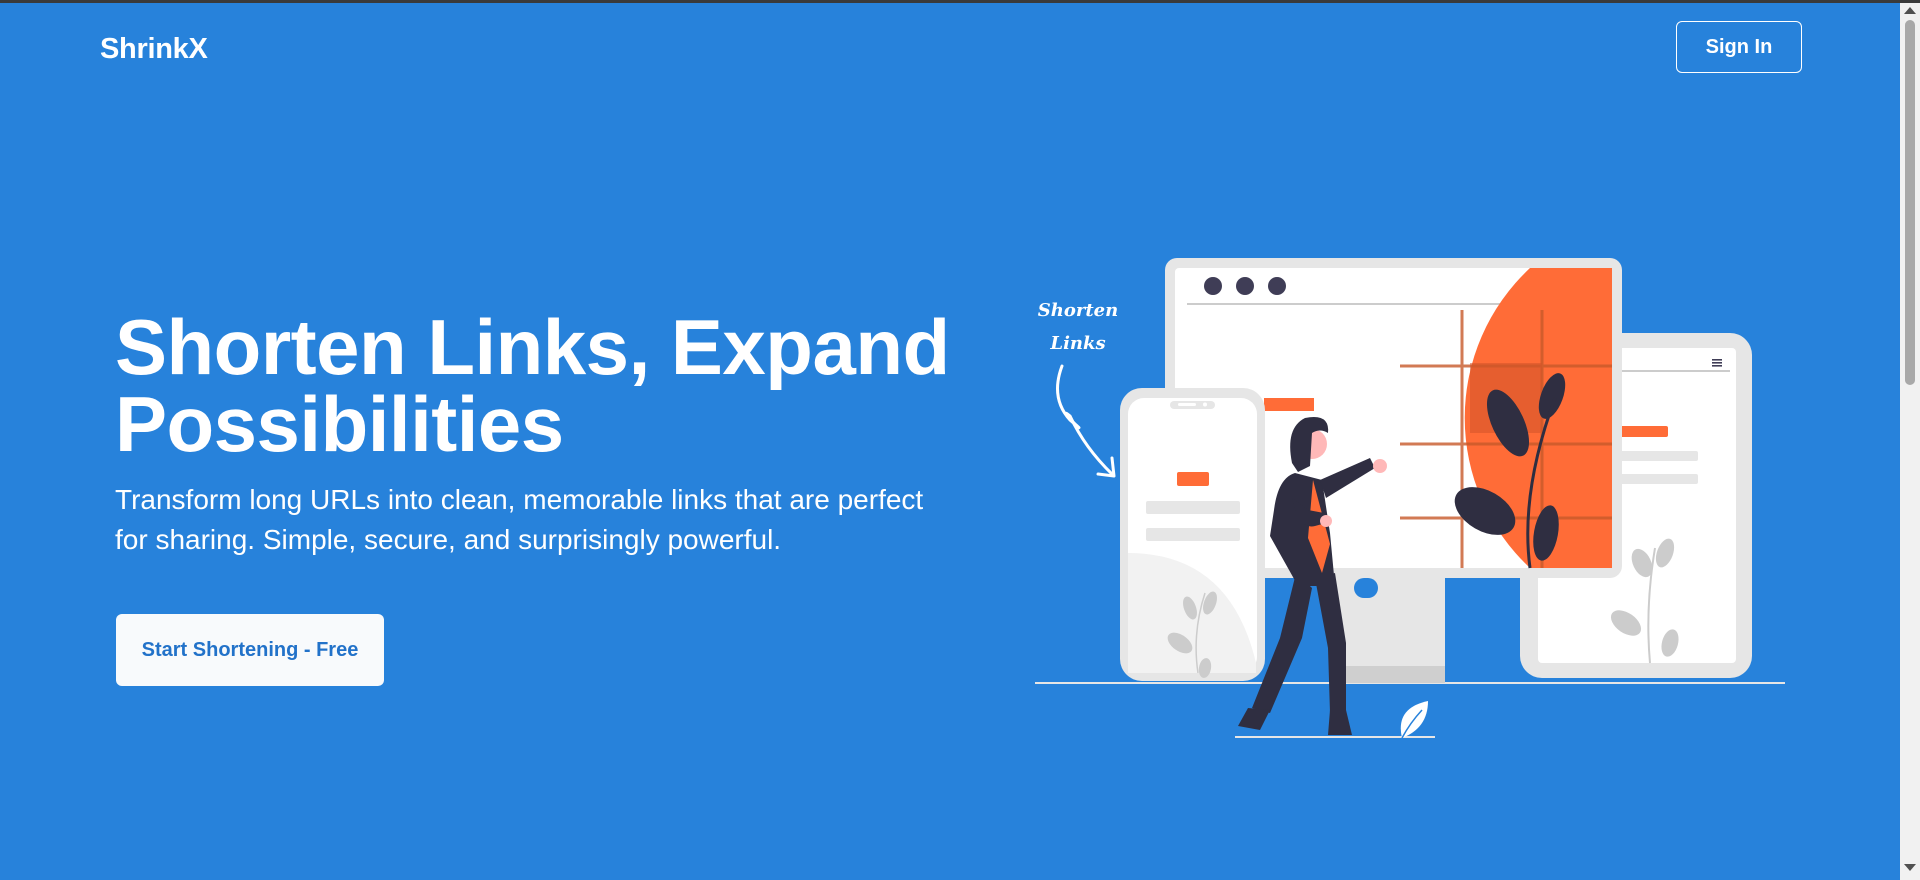 The width and height of the screenshot is (1920, 880). Describe the element at coordinates (1414, 720) in the screenshot. I see `white-leaf` at that location.